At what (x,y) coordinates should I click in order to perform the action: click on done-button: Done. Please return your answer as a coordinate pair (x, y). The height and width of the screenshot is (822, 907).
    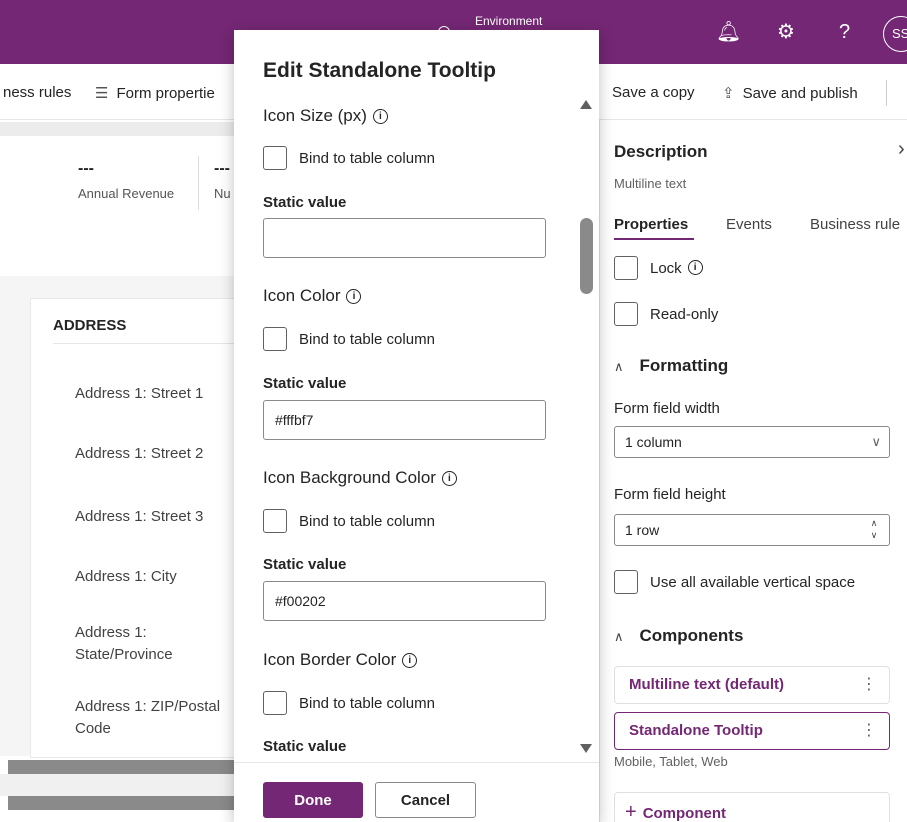
    Looking at the image, I should click on (313, 800).